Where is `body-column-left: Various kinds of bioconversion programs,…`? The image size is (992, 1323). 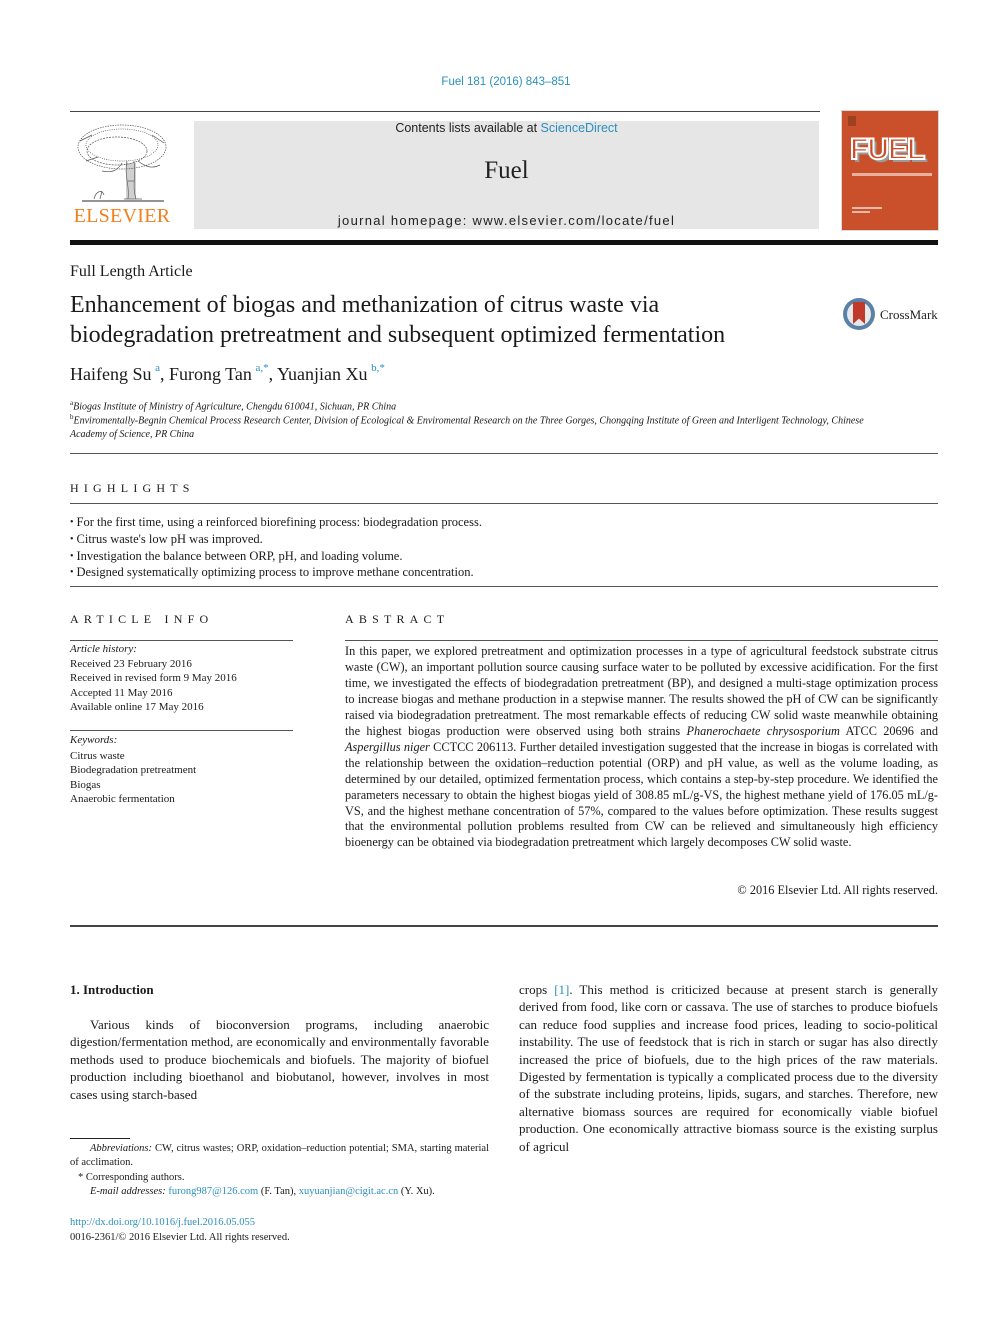
body-column-left: Various kinds of bioconversion programs,… is located at coordinates (279, 1059).